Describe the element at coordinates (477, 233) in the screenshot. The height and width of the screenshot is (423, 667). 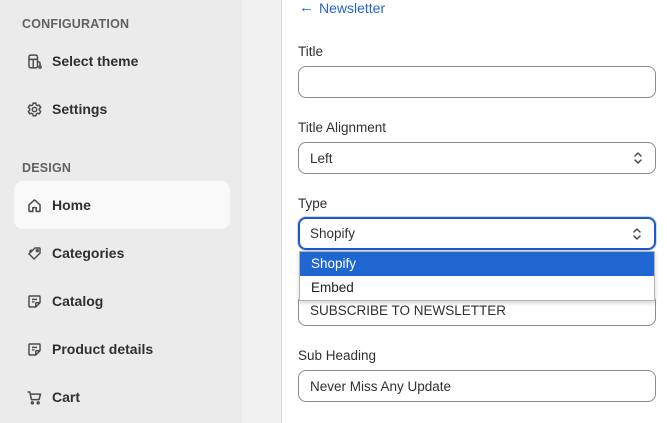
I see `type-select: Shopify` at that location.